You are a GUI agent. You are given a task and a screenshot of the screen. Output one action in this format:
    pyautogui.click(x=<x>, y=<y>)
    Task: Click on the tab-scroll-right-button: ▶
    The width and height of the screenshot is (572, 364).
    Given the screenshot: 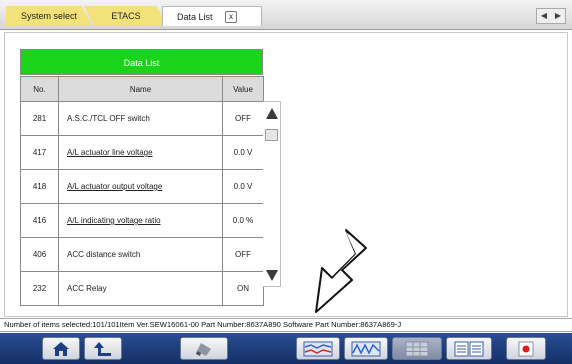 What is the action you would take?
    pyautogui.click(x=558, y=16)
    